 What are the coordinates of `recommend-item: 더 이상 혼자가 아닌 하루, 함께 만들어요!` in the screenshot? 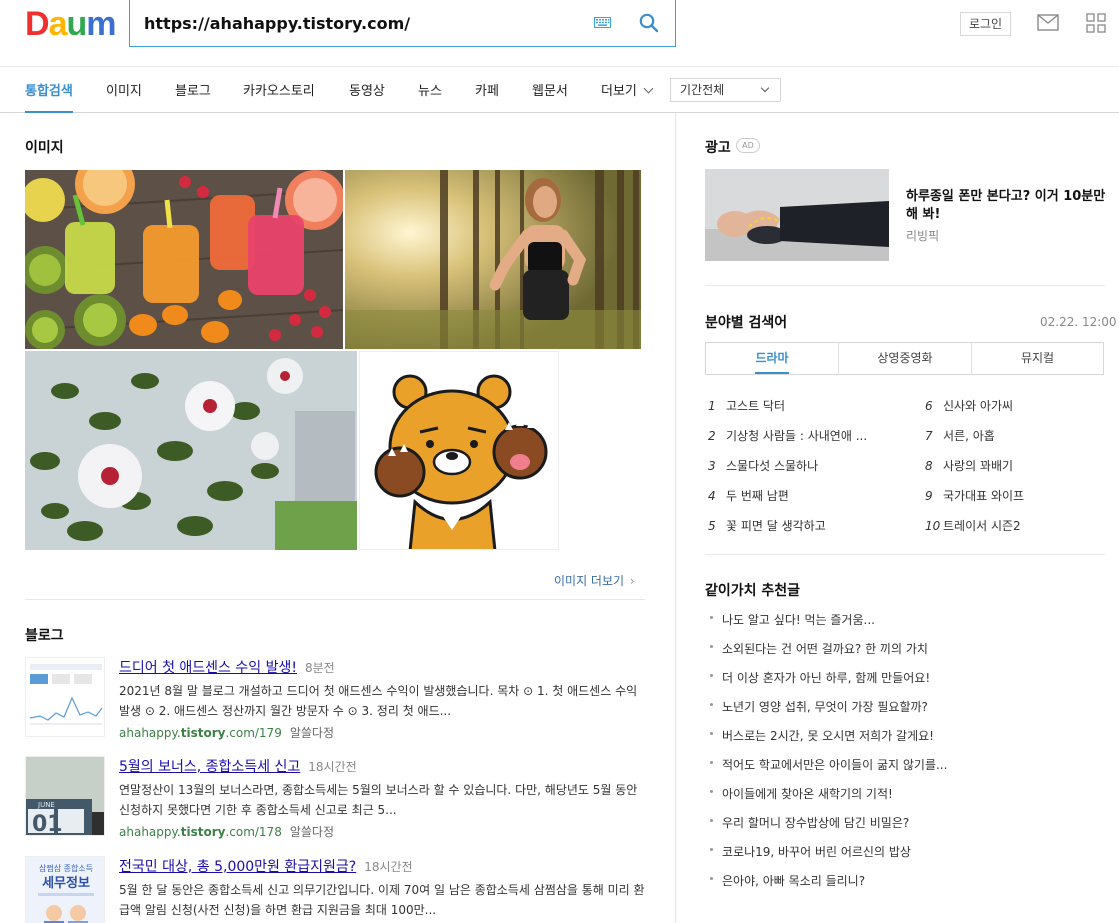 It's located at (820, 677).